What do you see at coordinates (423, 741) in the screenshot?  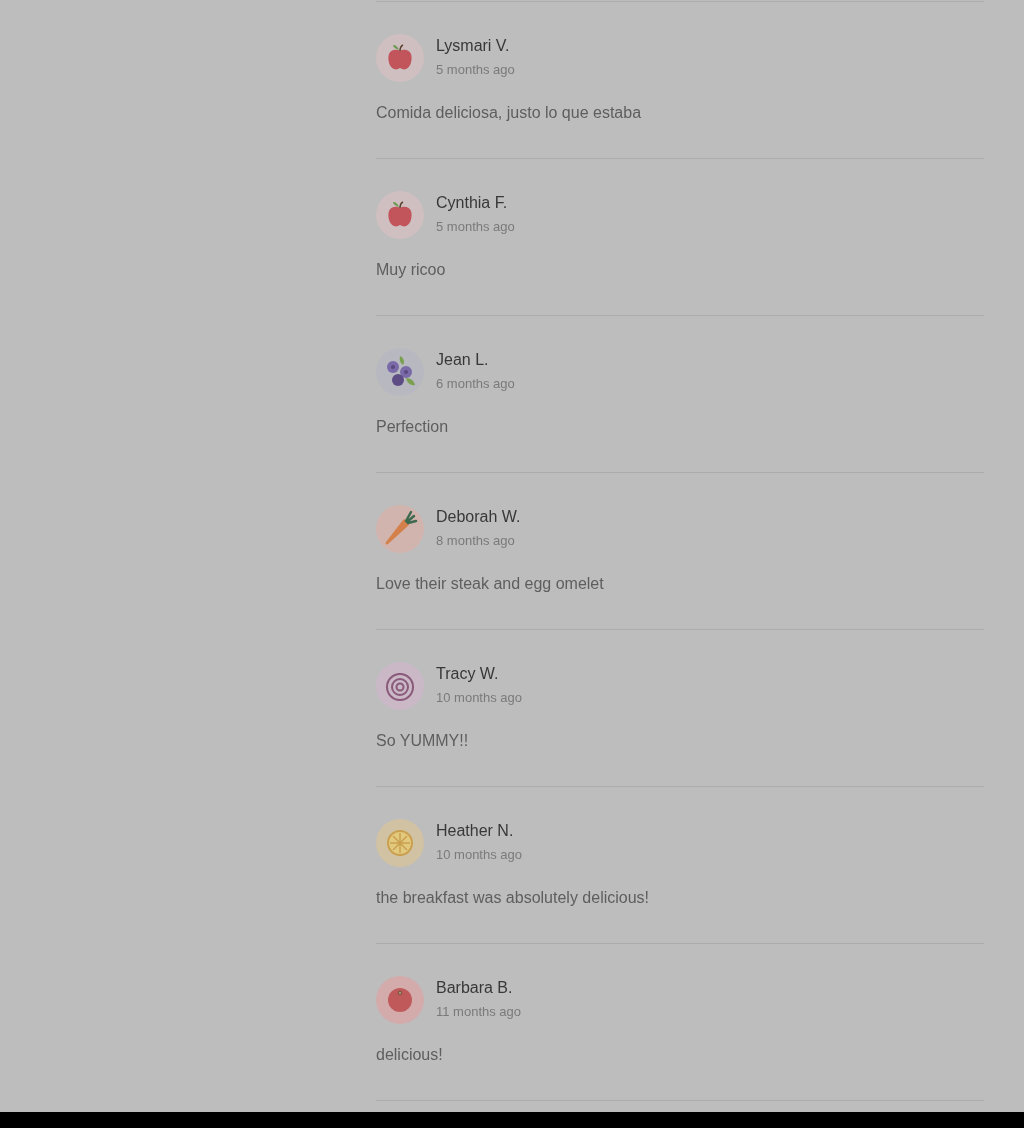 I see `review-text: So YUMMY!!` at bounding box center [423, 741].